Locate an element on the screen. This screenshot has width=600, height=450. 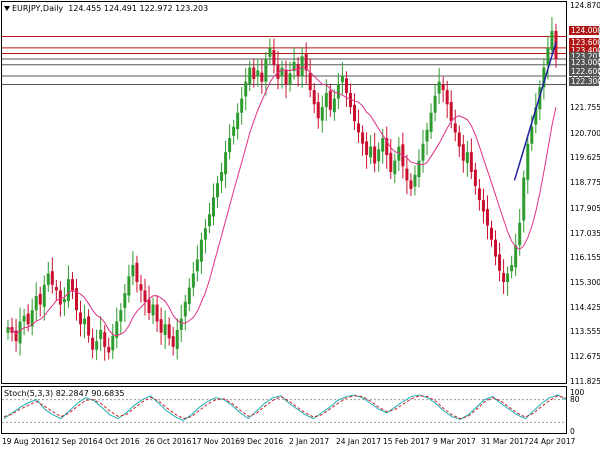
symbol-name: EURJPY,Daily is located at coordinates (38, 8).